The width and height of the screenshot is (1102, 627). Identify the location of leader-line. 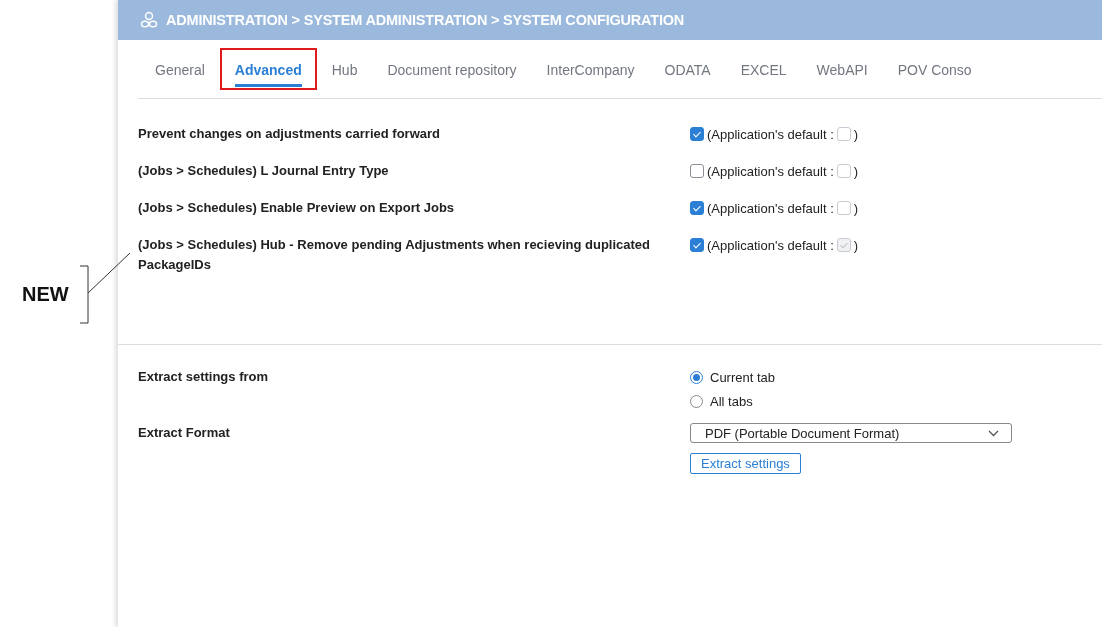
(109, 273).